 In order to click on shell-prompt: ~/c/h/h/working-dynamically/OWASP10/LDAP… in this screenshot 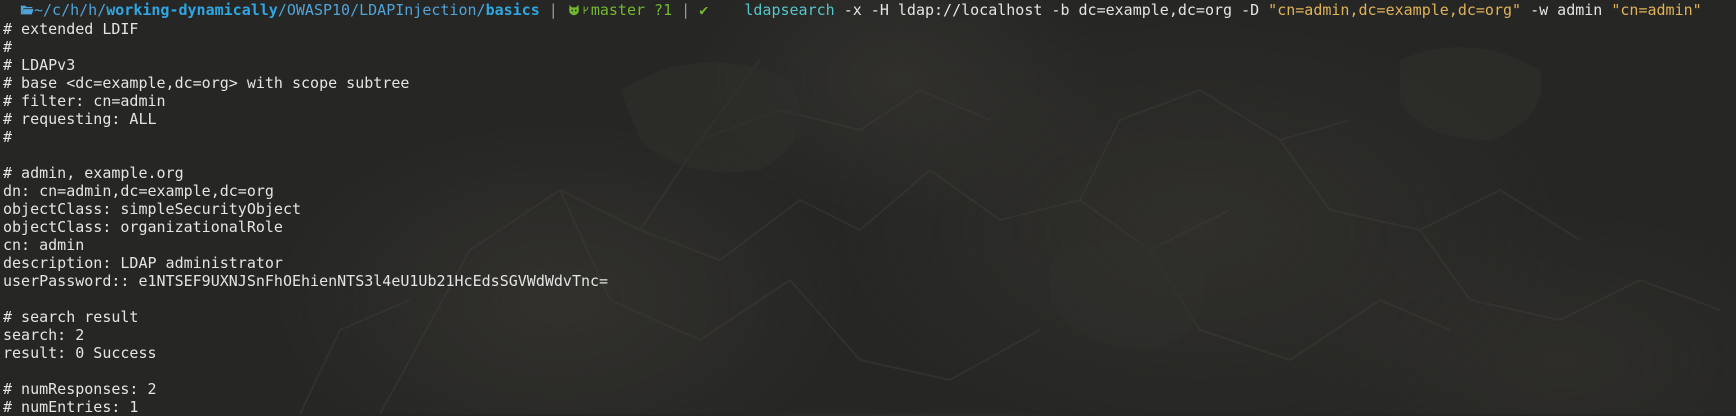, I will do `click(868, 10)`.